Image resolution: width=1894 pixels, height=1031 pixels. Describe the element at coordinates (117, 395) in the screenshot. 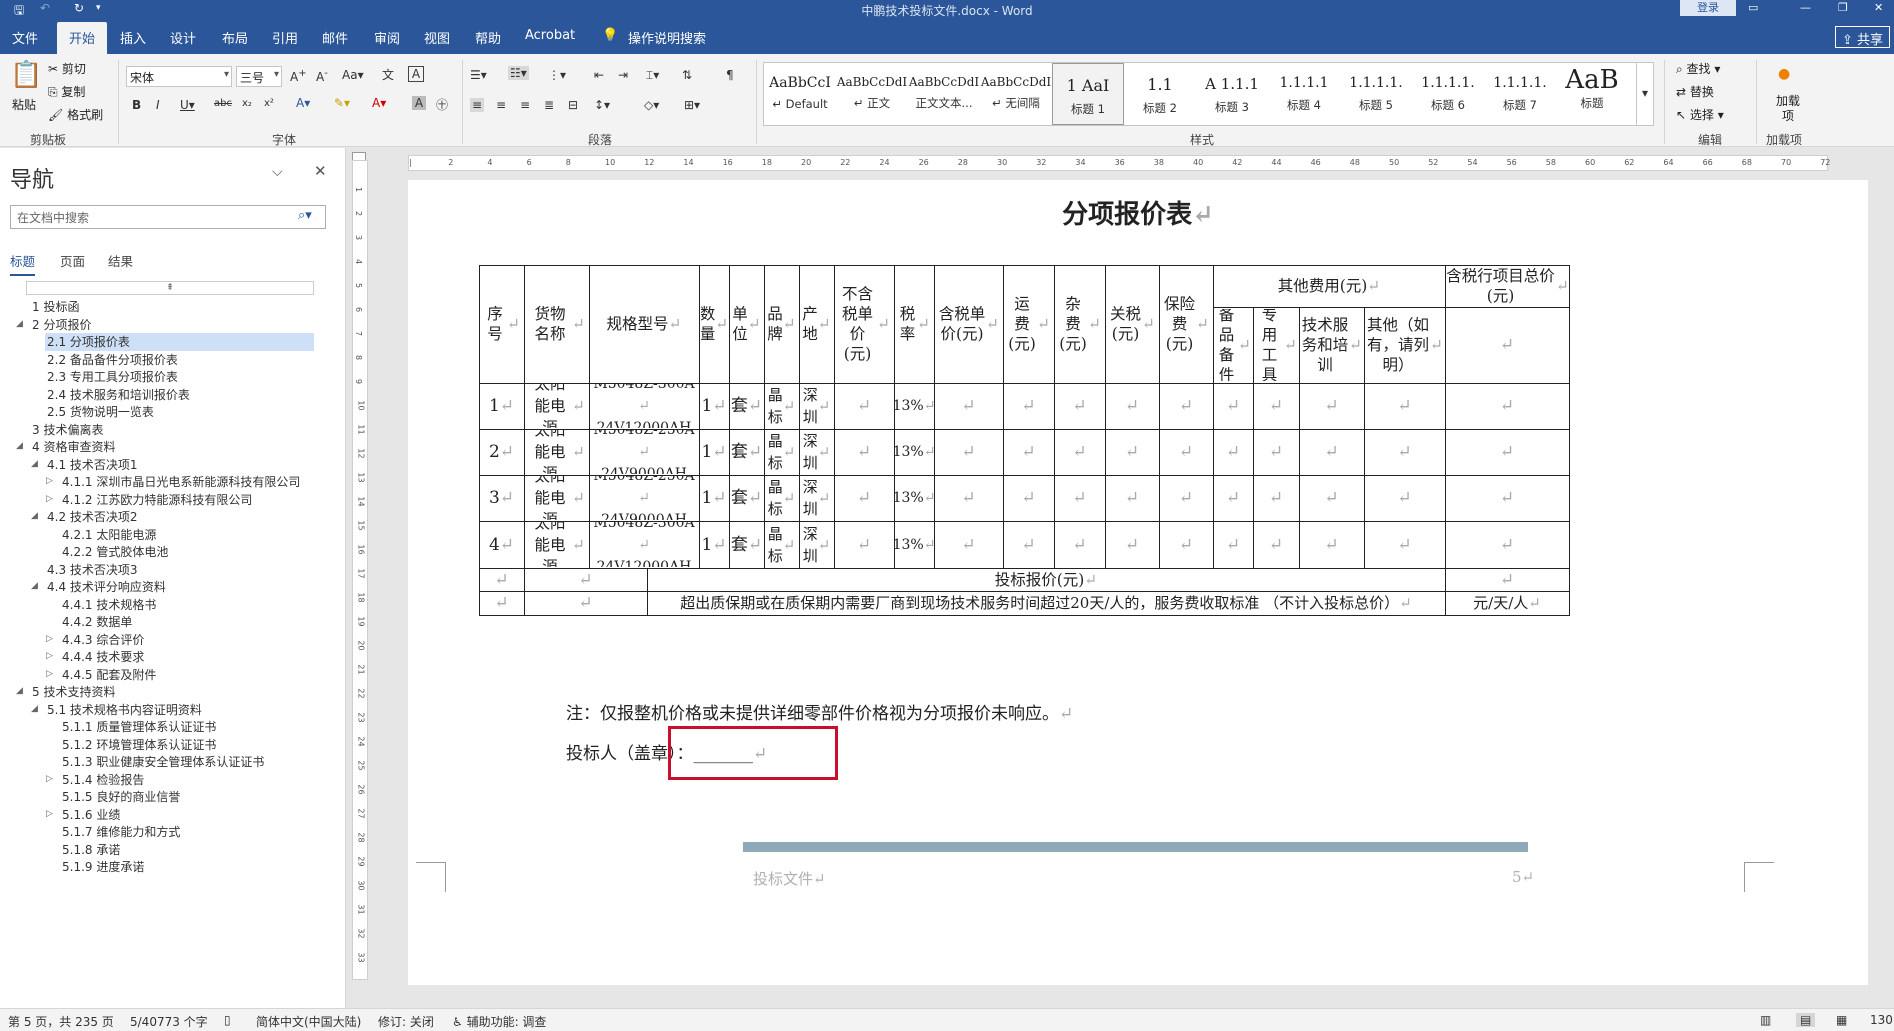

I see `nav-heading-item: 2.4 技术服务和培训报价表` at that location.